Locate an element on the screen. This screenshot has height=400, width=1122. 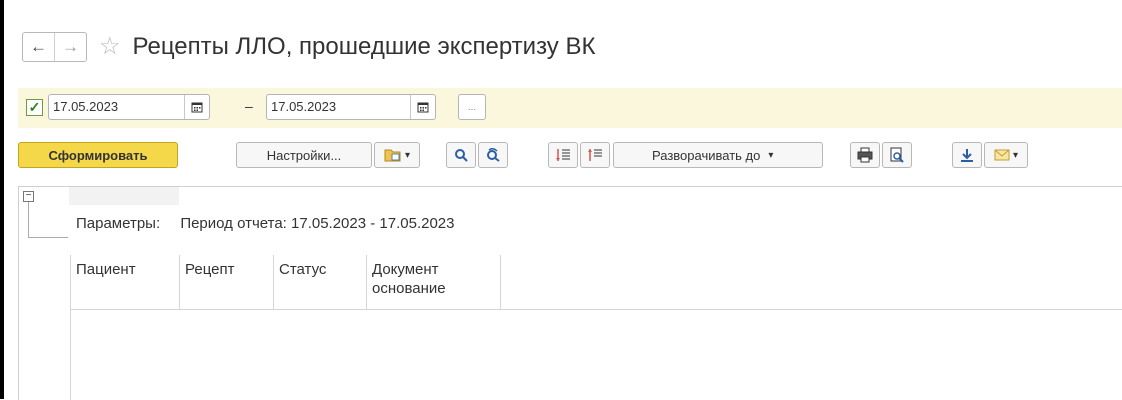
print-preview-button is located at coordinates (897, 155).